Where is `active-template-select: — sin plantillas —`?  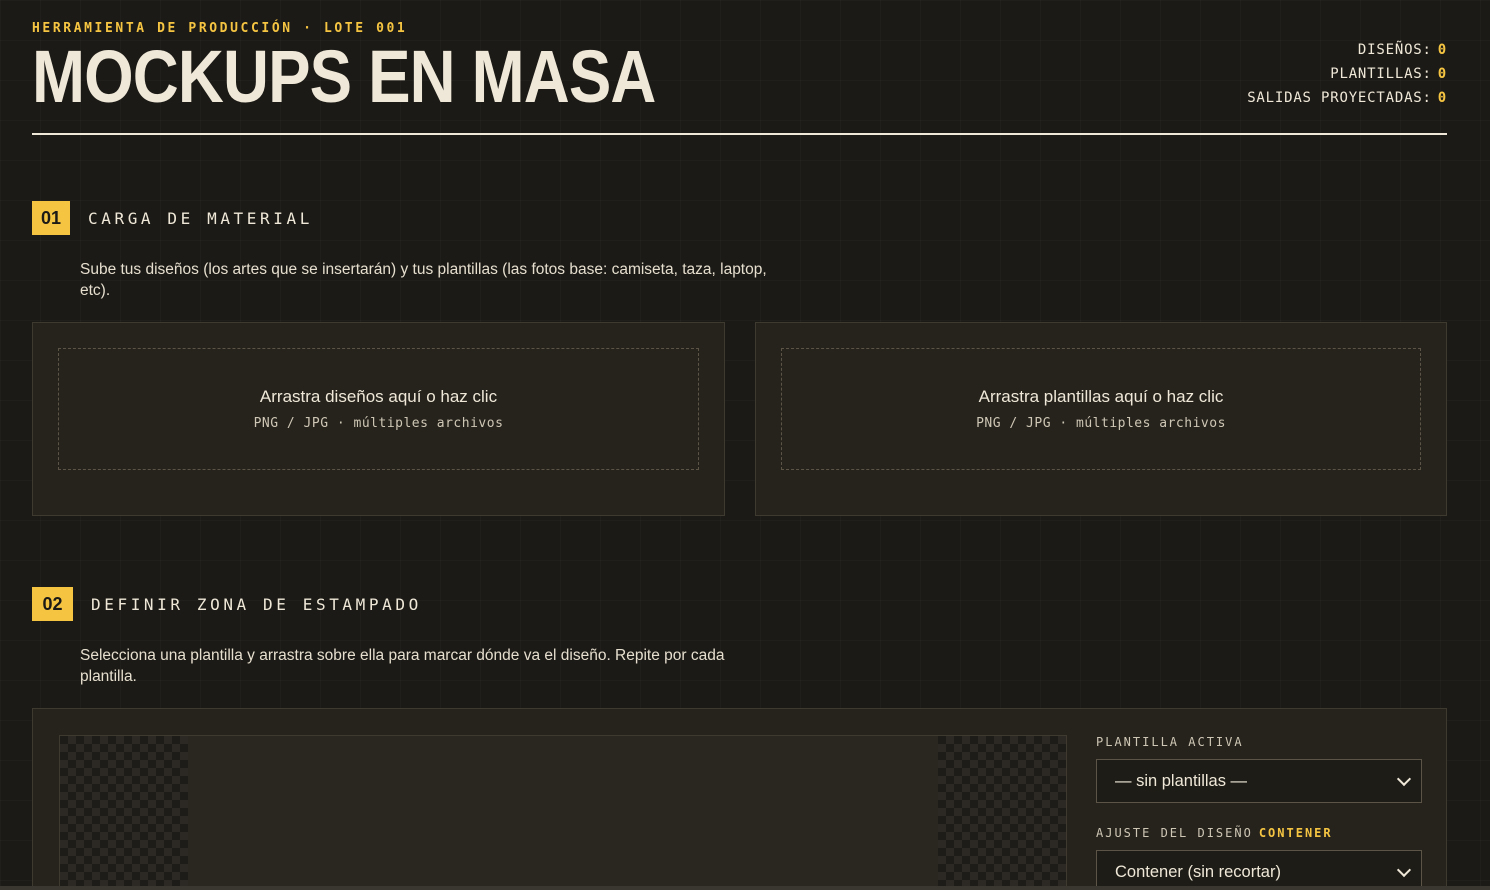
active-template-select: — sin plantillas — is located at coordinates (1259, 781).